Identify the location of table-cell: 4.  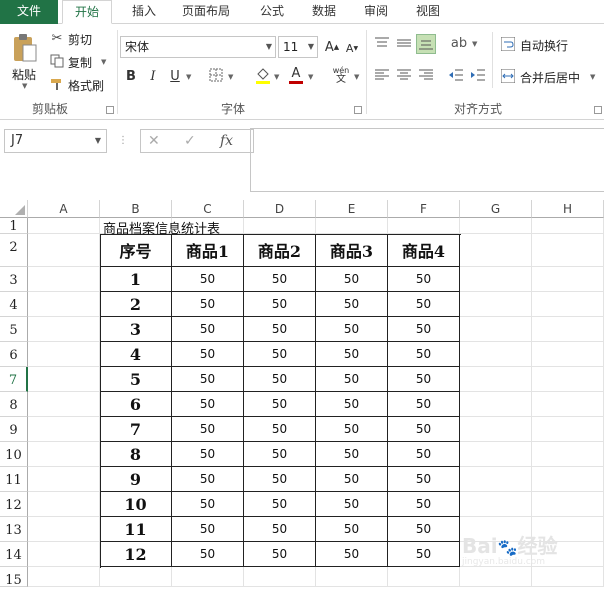
(136, 354).